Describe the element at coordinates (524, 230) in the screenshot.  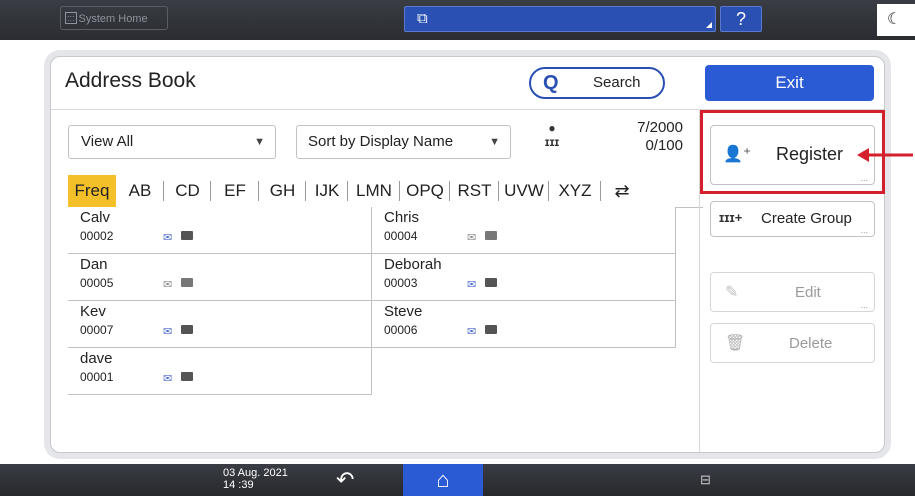
I see `list-item: Chris 00004 ✉` at that location.